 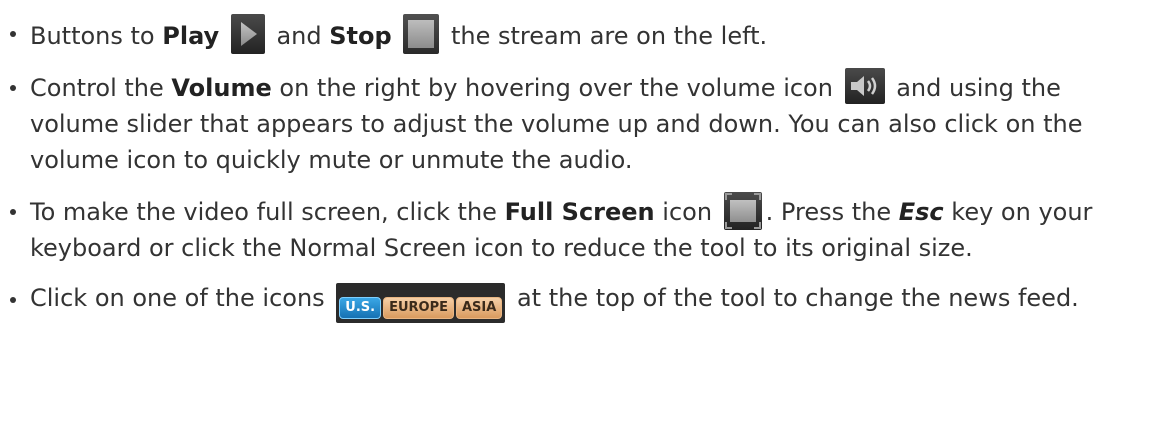 I want to click on fullscreen-term: Full Screen, so click(x=579, y=212).